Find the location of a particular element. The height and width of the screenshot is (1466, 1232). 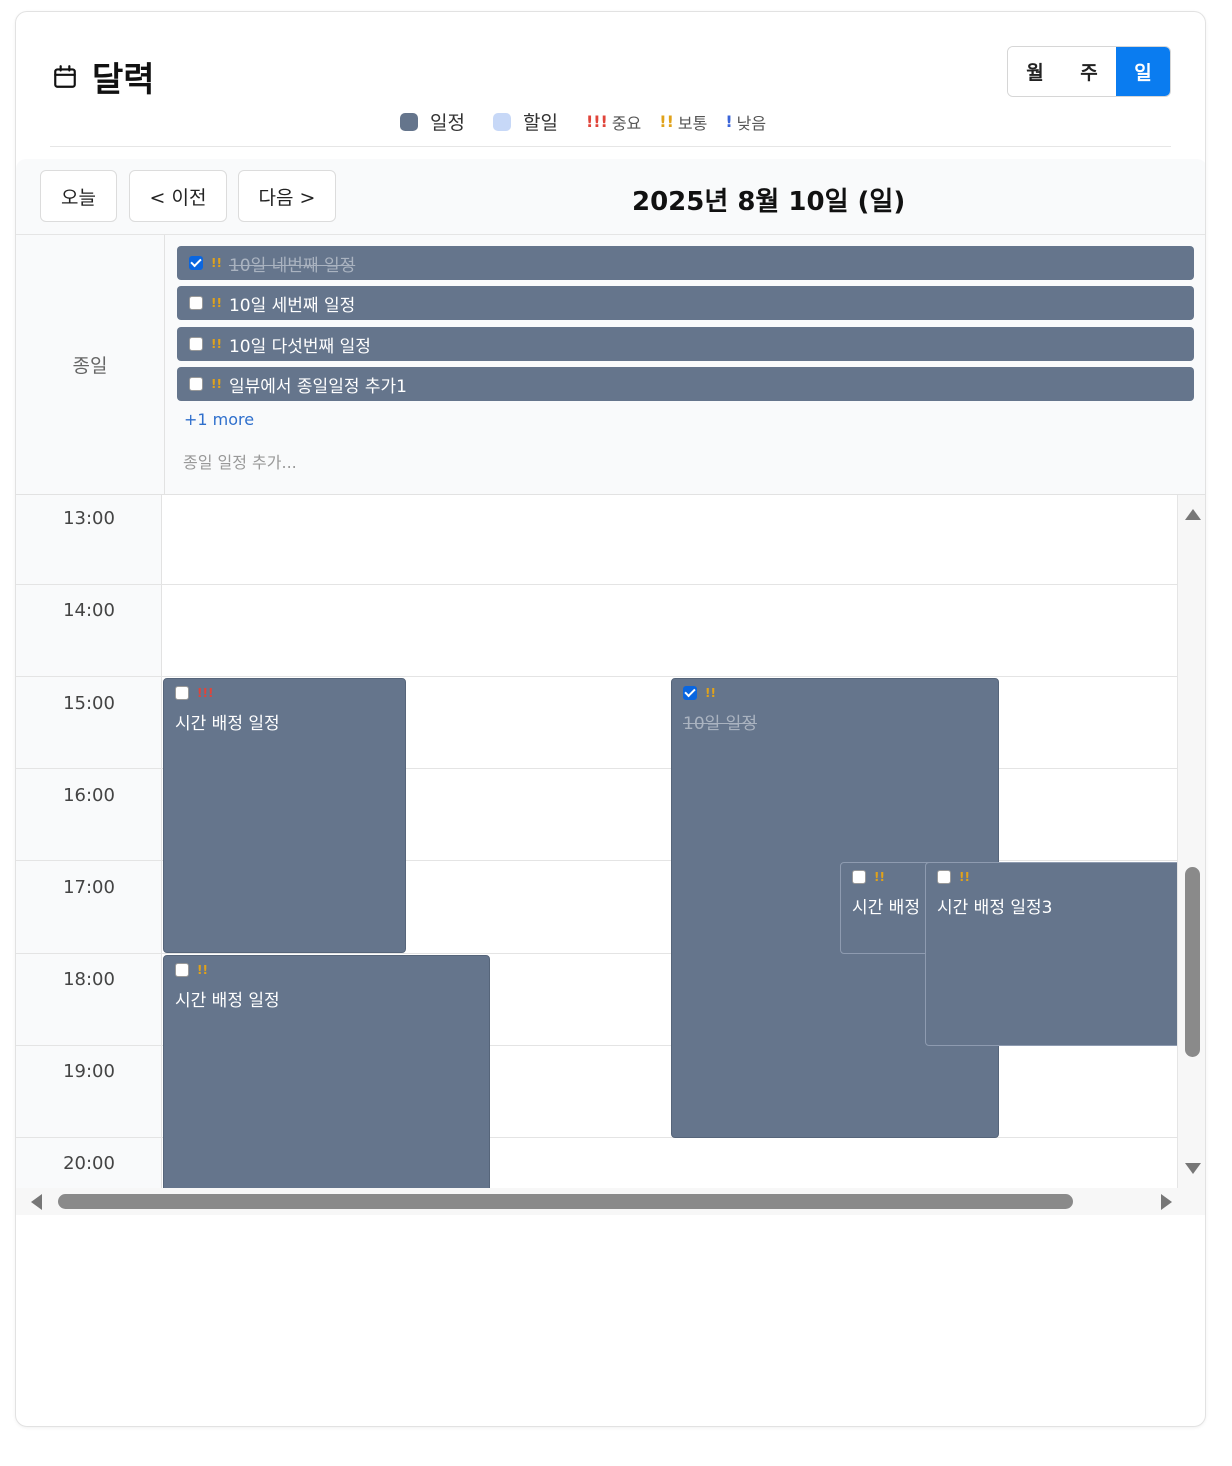

time-label: 13:00 is located at coordinates (89, 518).